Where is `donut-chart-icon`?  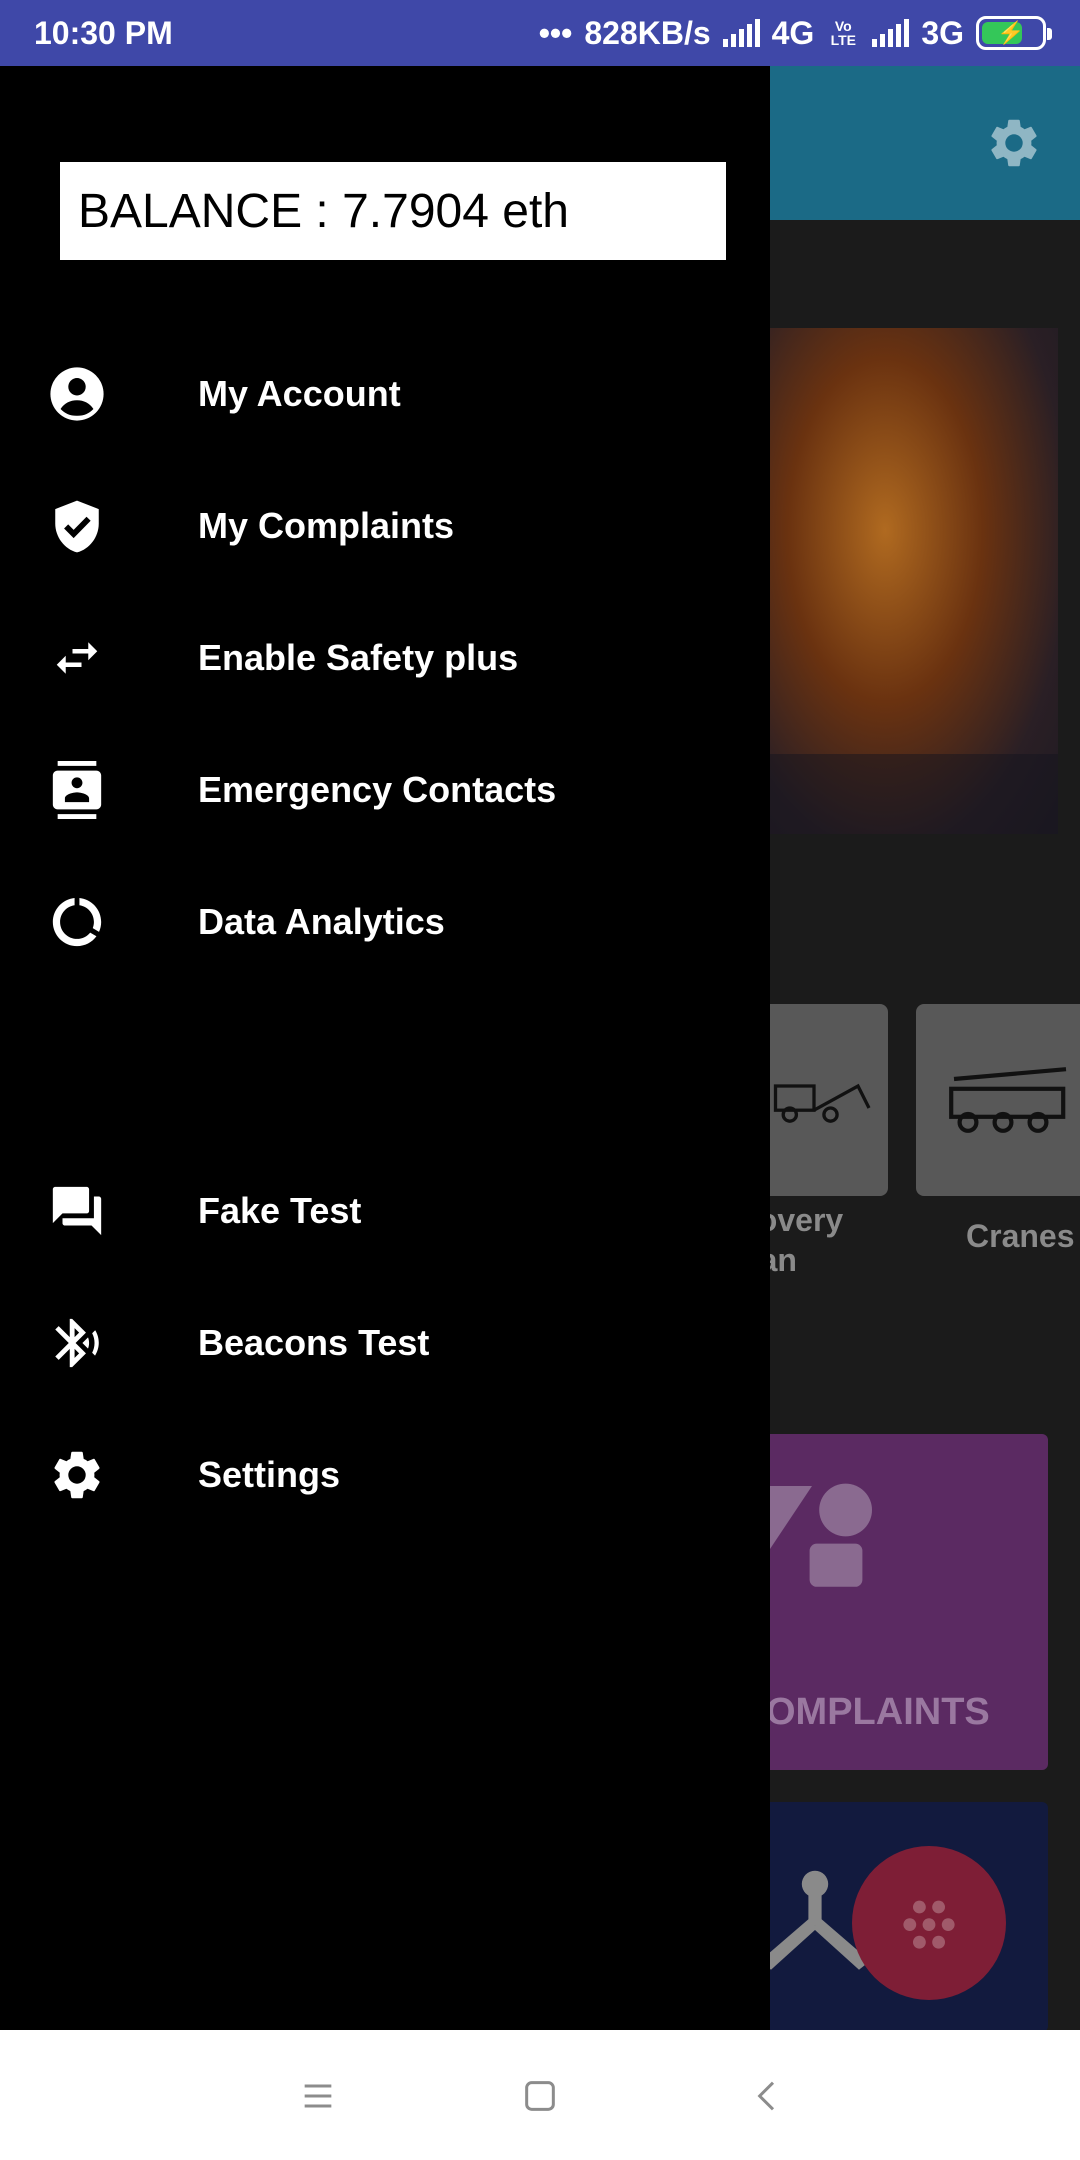 donut-chart-icon is located at coordinates (77, 922).